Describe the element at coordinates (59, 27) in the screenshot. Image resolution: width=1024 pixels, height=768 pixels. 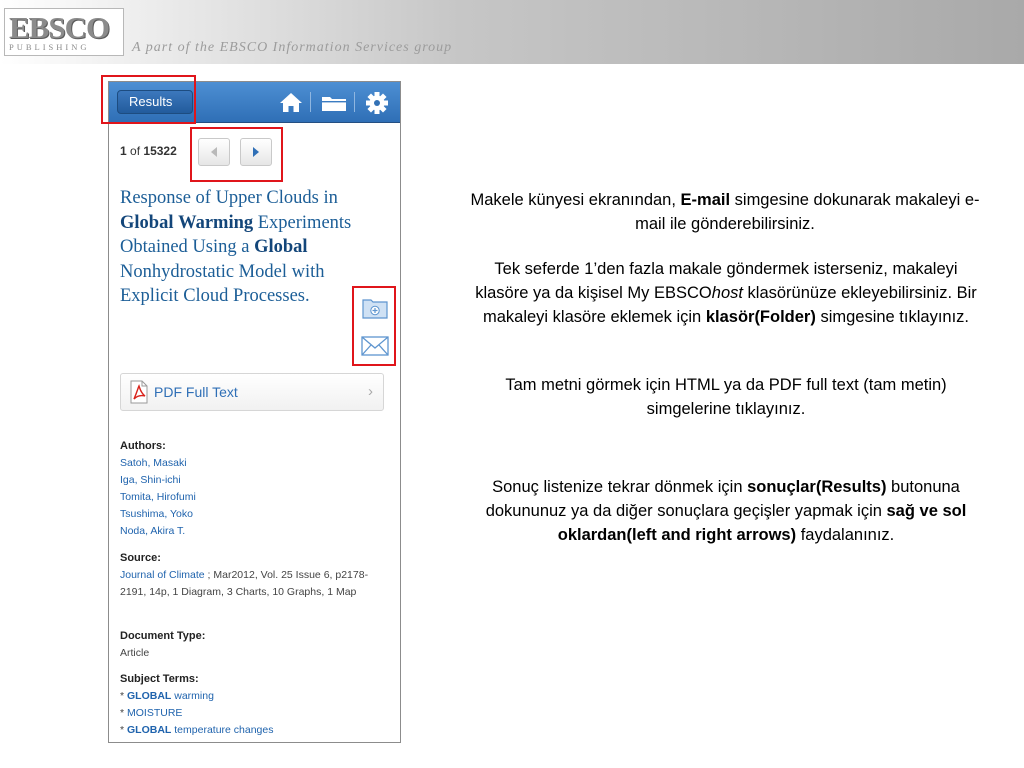
I see `logo-main-text: EBSCO` at that location.